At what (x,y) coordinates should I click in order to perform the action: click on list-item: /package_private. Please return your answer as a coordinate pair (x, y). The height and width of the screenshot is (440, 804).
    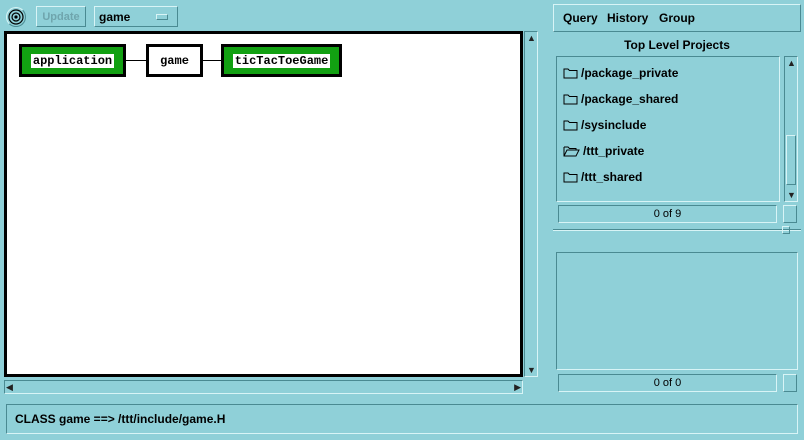
    Looking at the image, I should click on (620, 73).